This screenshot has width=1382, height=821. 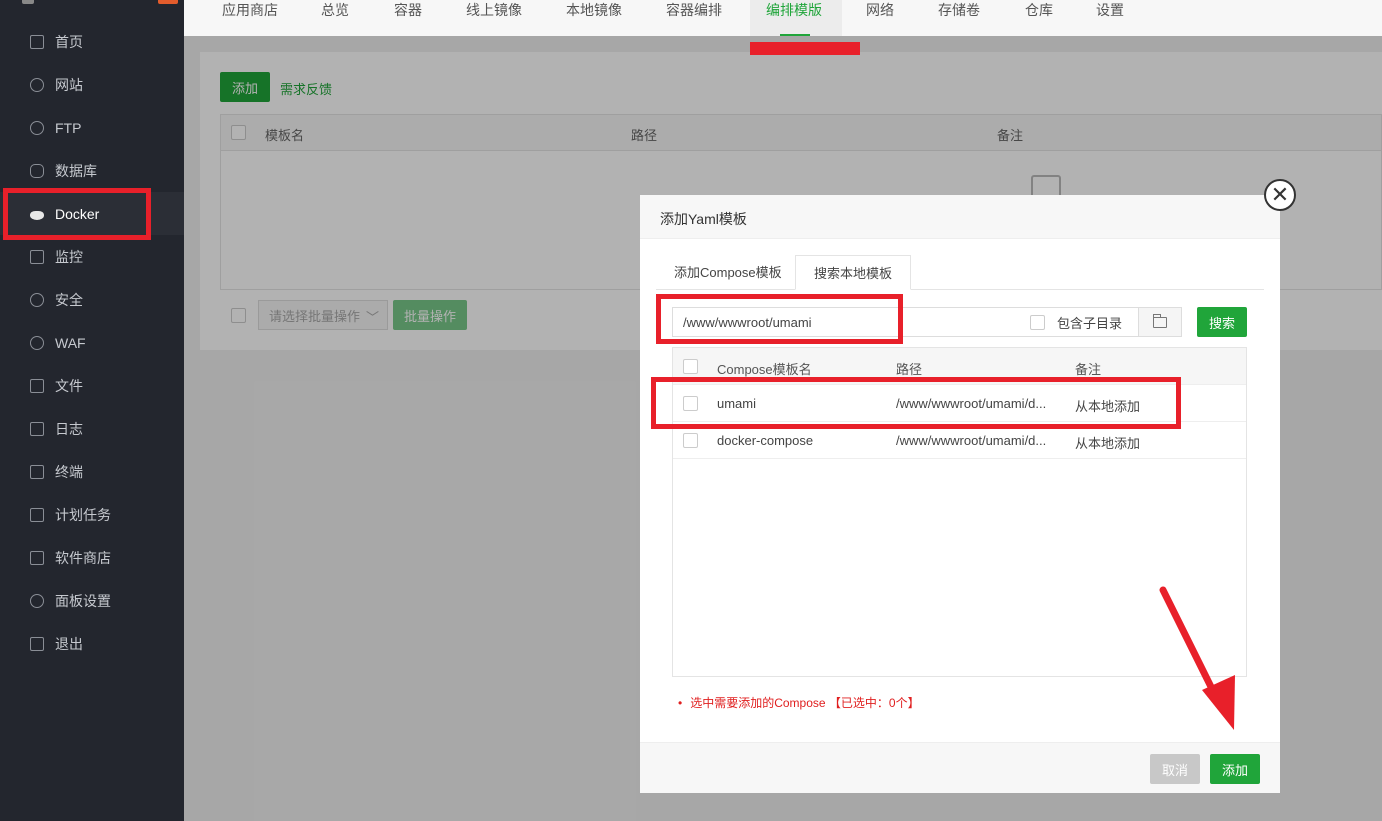 I want to click on sidebar-item-label: 终端, so click(x=69, y=471).